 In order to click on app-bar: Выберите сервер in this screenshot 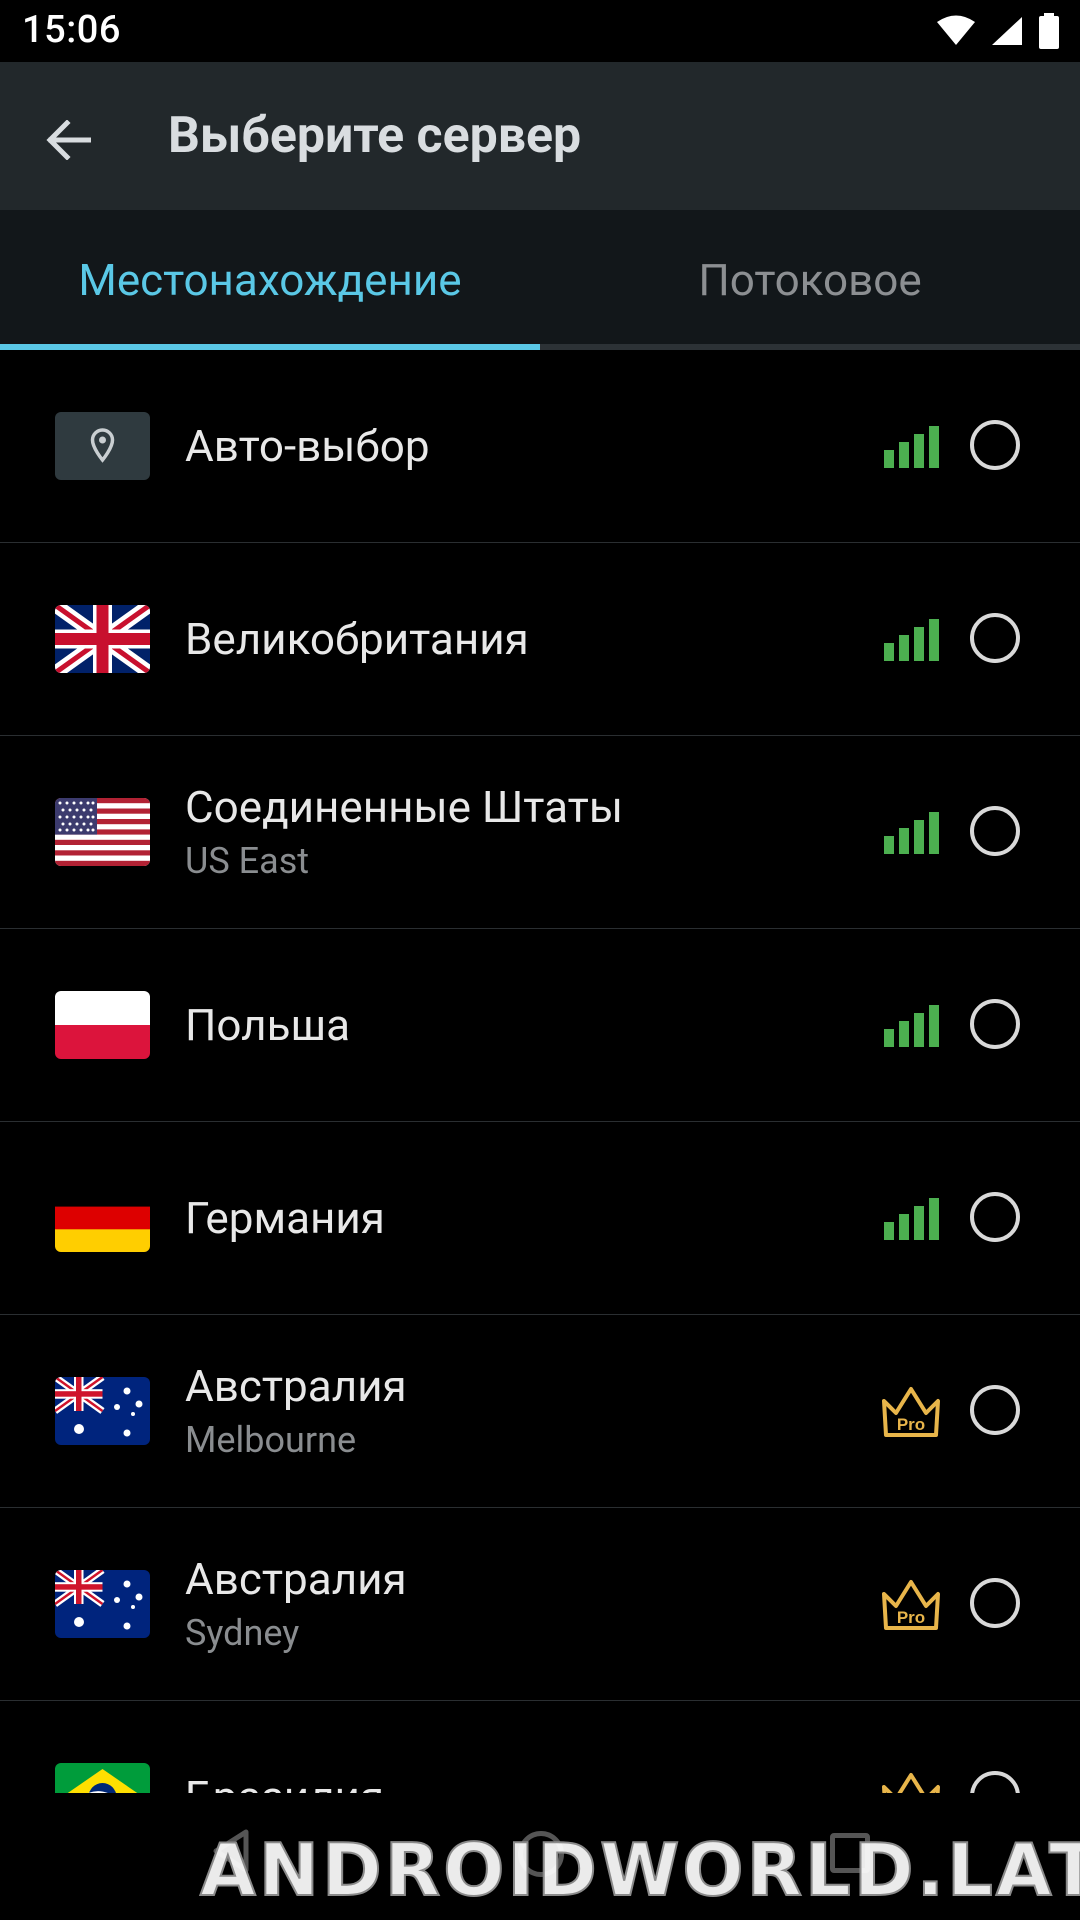, I will do `click(540, 136)`.